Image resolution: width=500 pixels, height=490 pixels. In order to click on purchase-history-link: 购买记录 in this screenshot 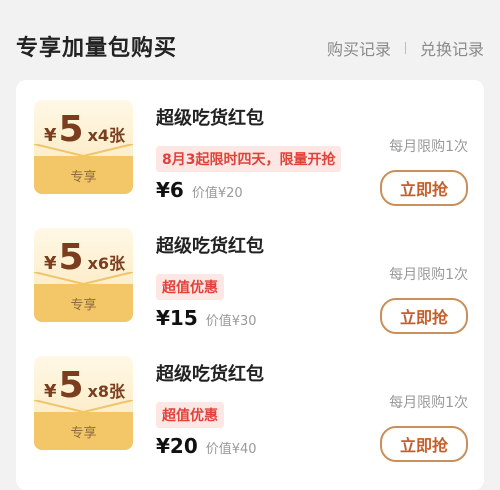, I will do `click(359, 48)`.